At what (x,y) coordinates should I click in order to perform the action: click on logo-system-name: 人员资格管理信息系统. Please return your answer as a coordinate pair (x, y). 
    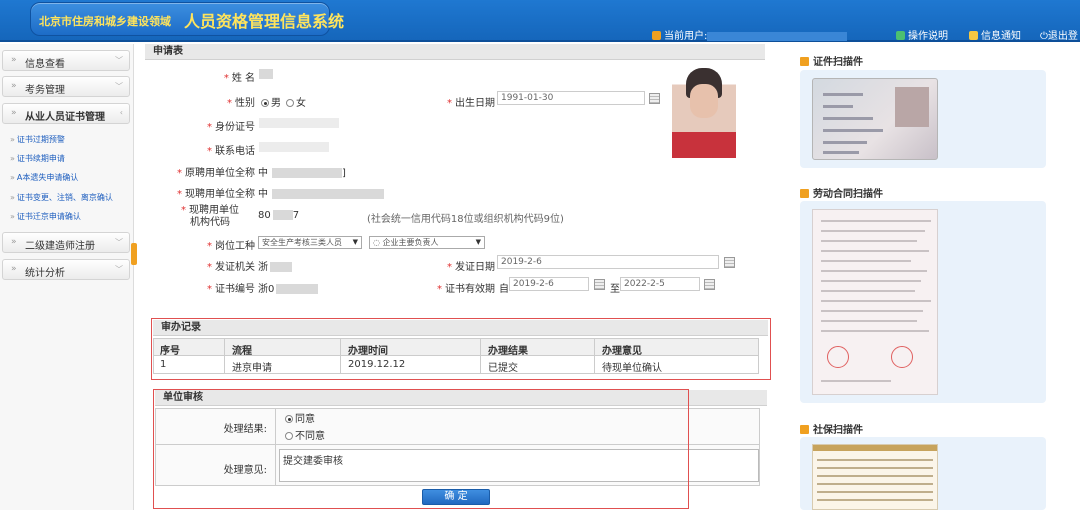
    Looking at the image, I should click on (264, 21).